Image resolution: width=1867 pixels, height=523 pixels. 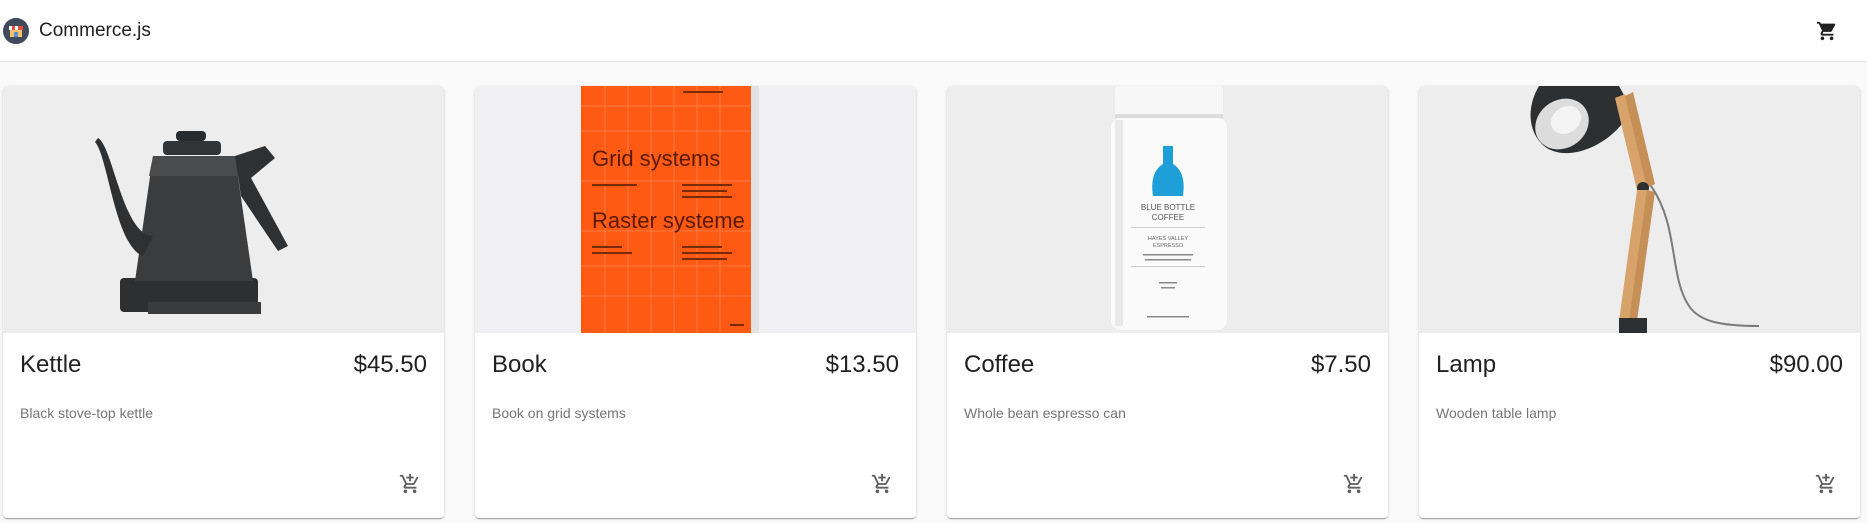 I want to click on cart-button, so click(x=1827, y=31).